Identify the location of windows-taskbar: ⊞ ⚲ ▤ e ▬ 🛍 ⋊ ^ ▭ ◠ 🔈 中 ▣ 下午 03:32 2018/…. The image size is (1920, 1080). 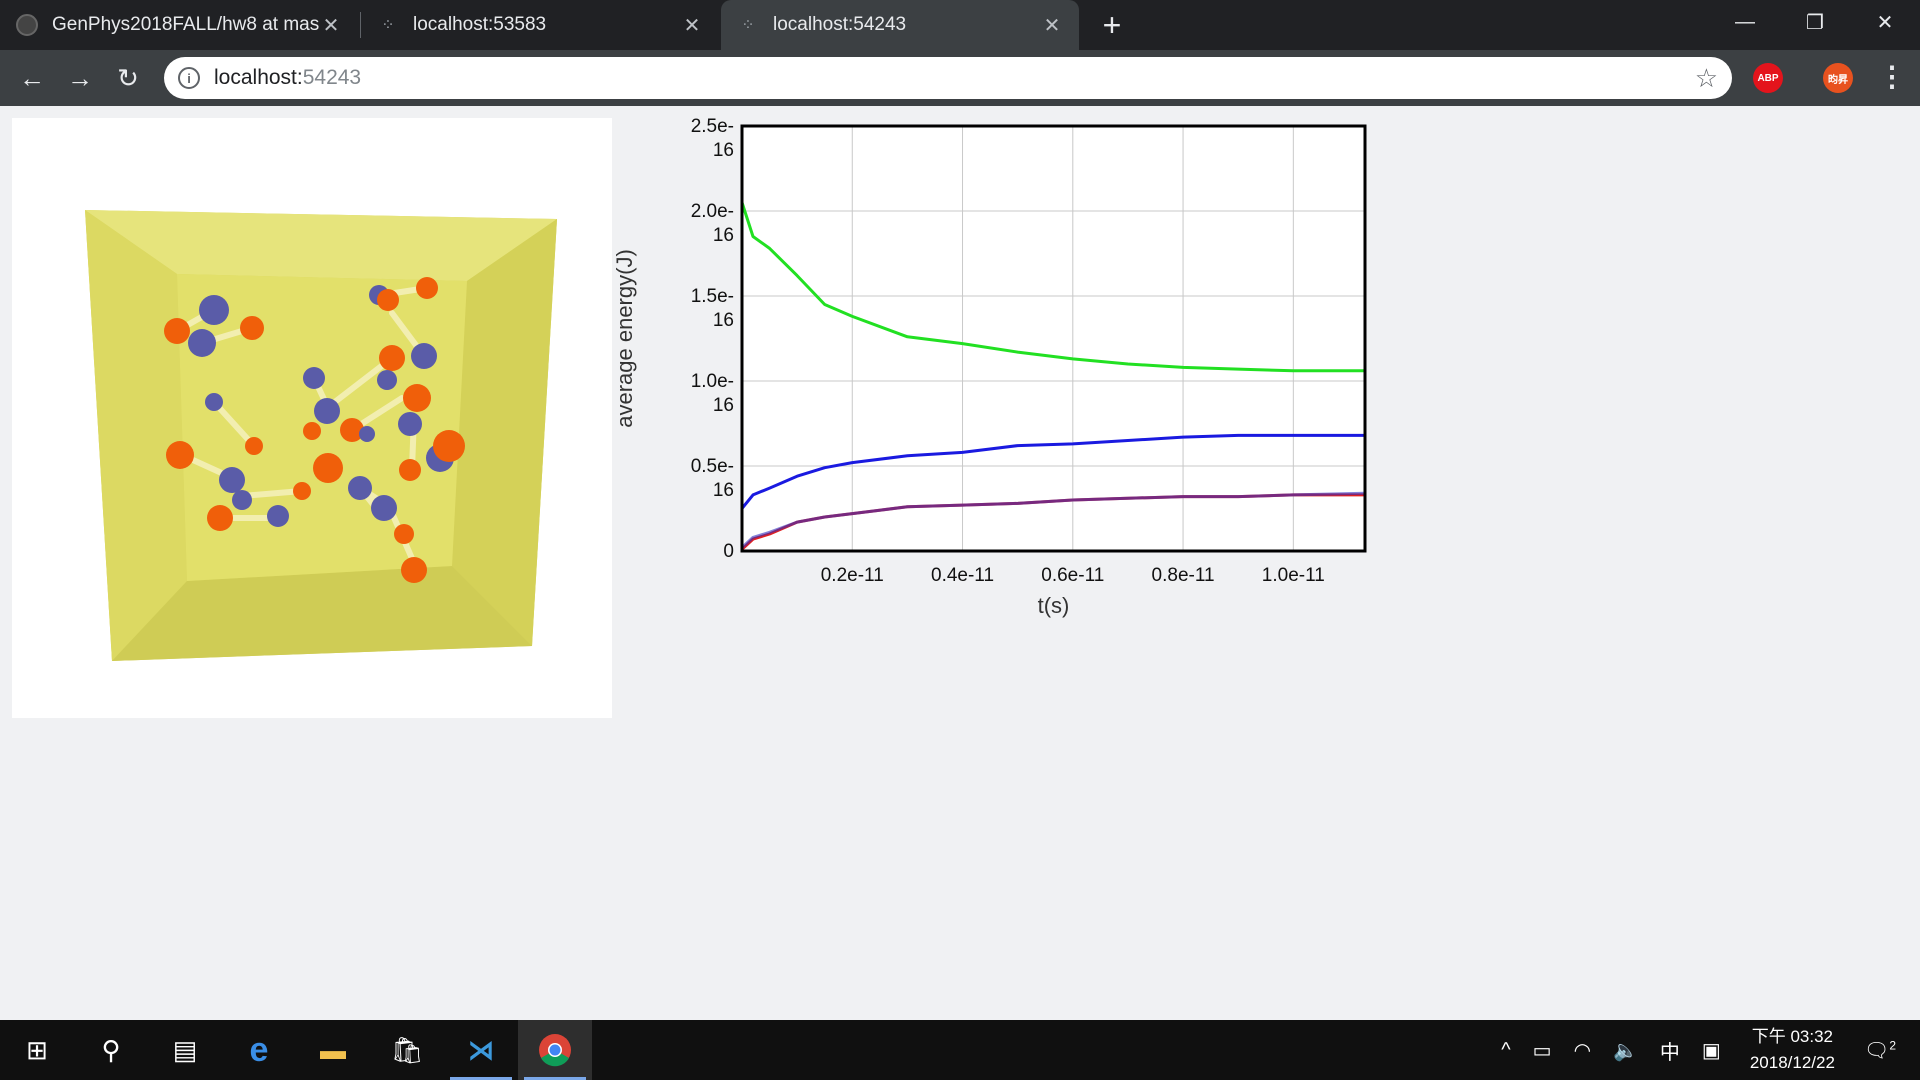
(960, 1050).